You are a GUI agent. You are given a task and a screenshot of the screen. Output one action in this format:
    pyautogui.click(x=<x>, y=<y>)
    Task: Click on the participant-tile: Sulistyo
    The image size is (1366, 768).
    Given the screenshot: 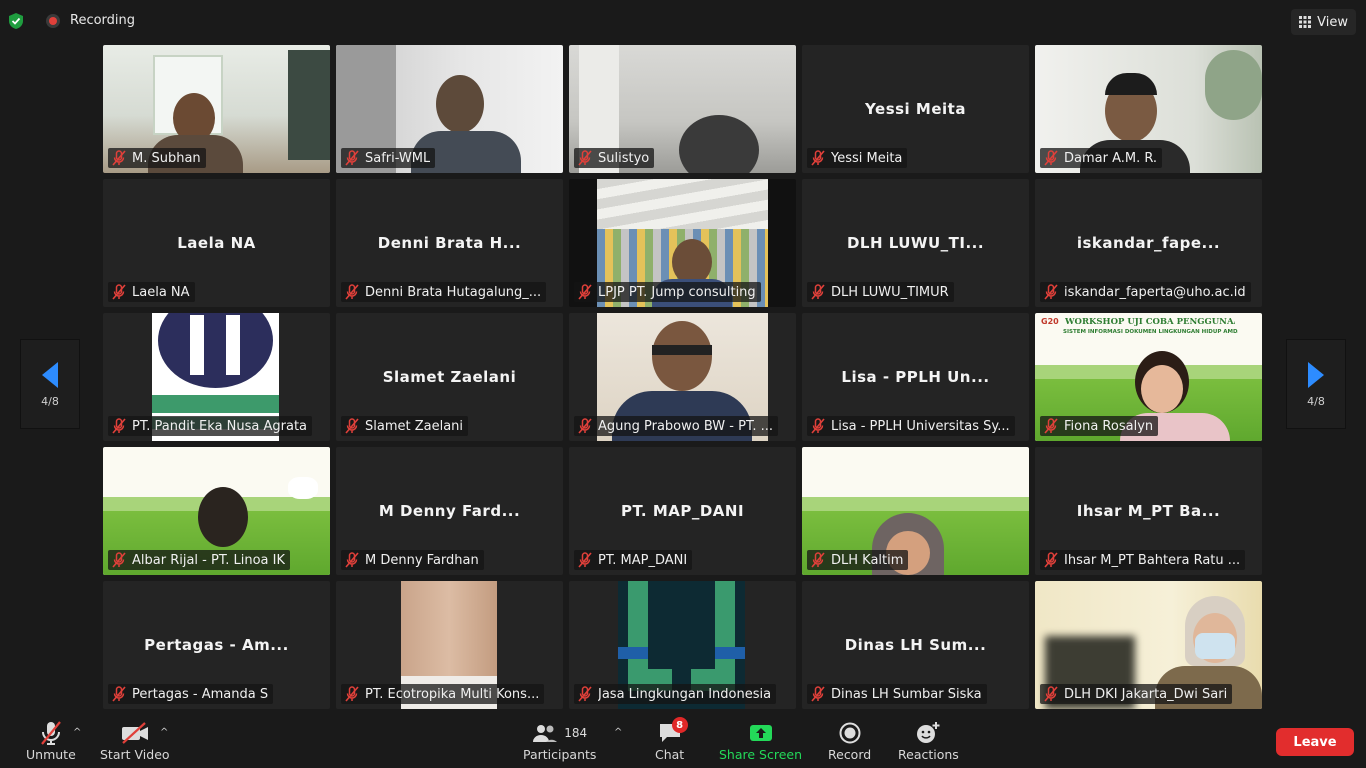 What is the action you would take?
    pyautogui.click(x=682, y=109)
    